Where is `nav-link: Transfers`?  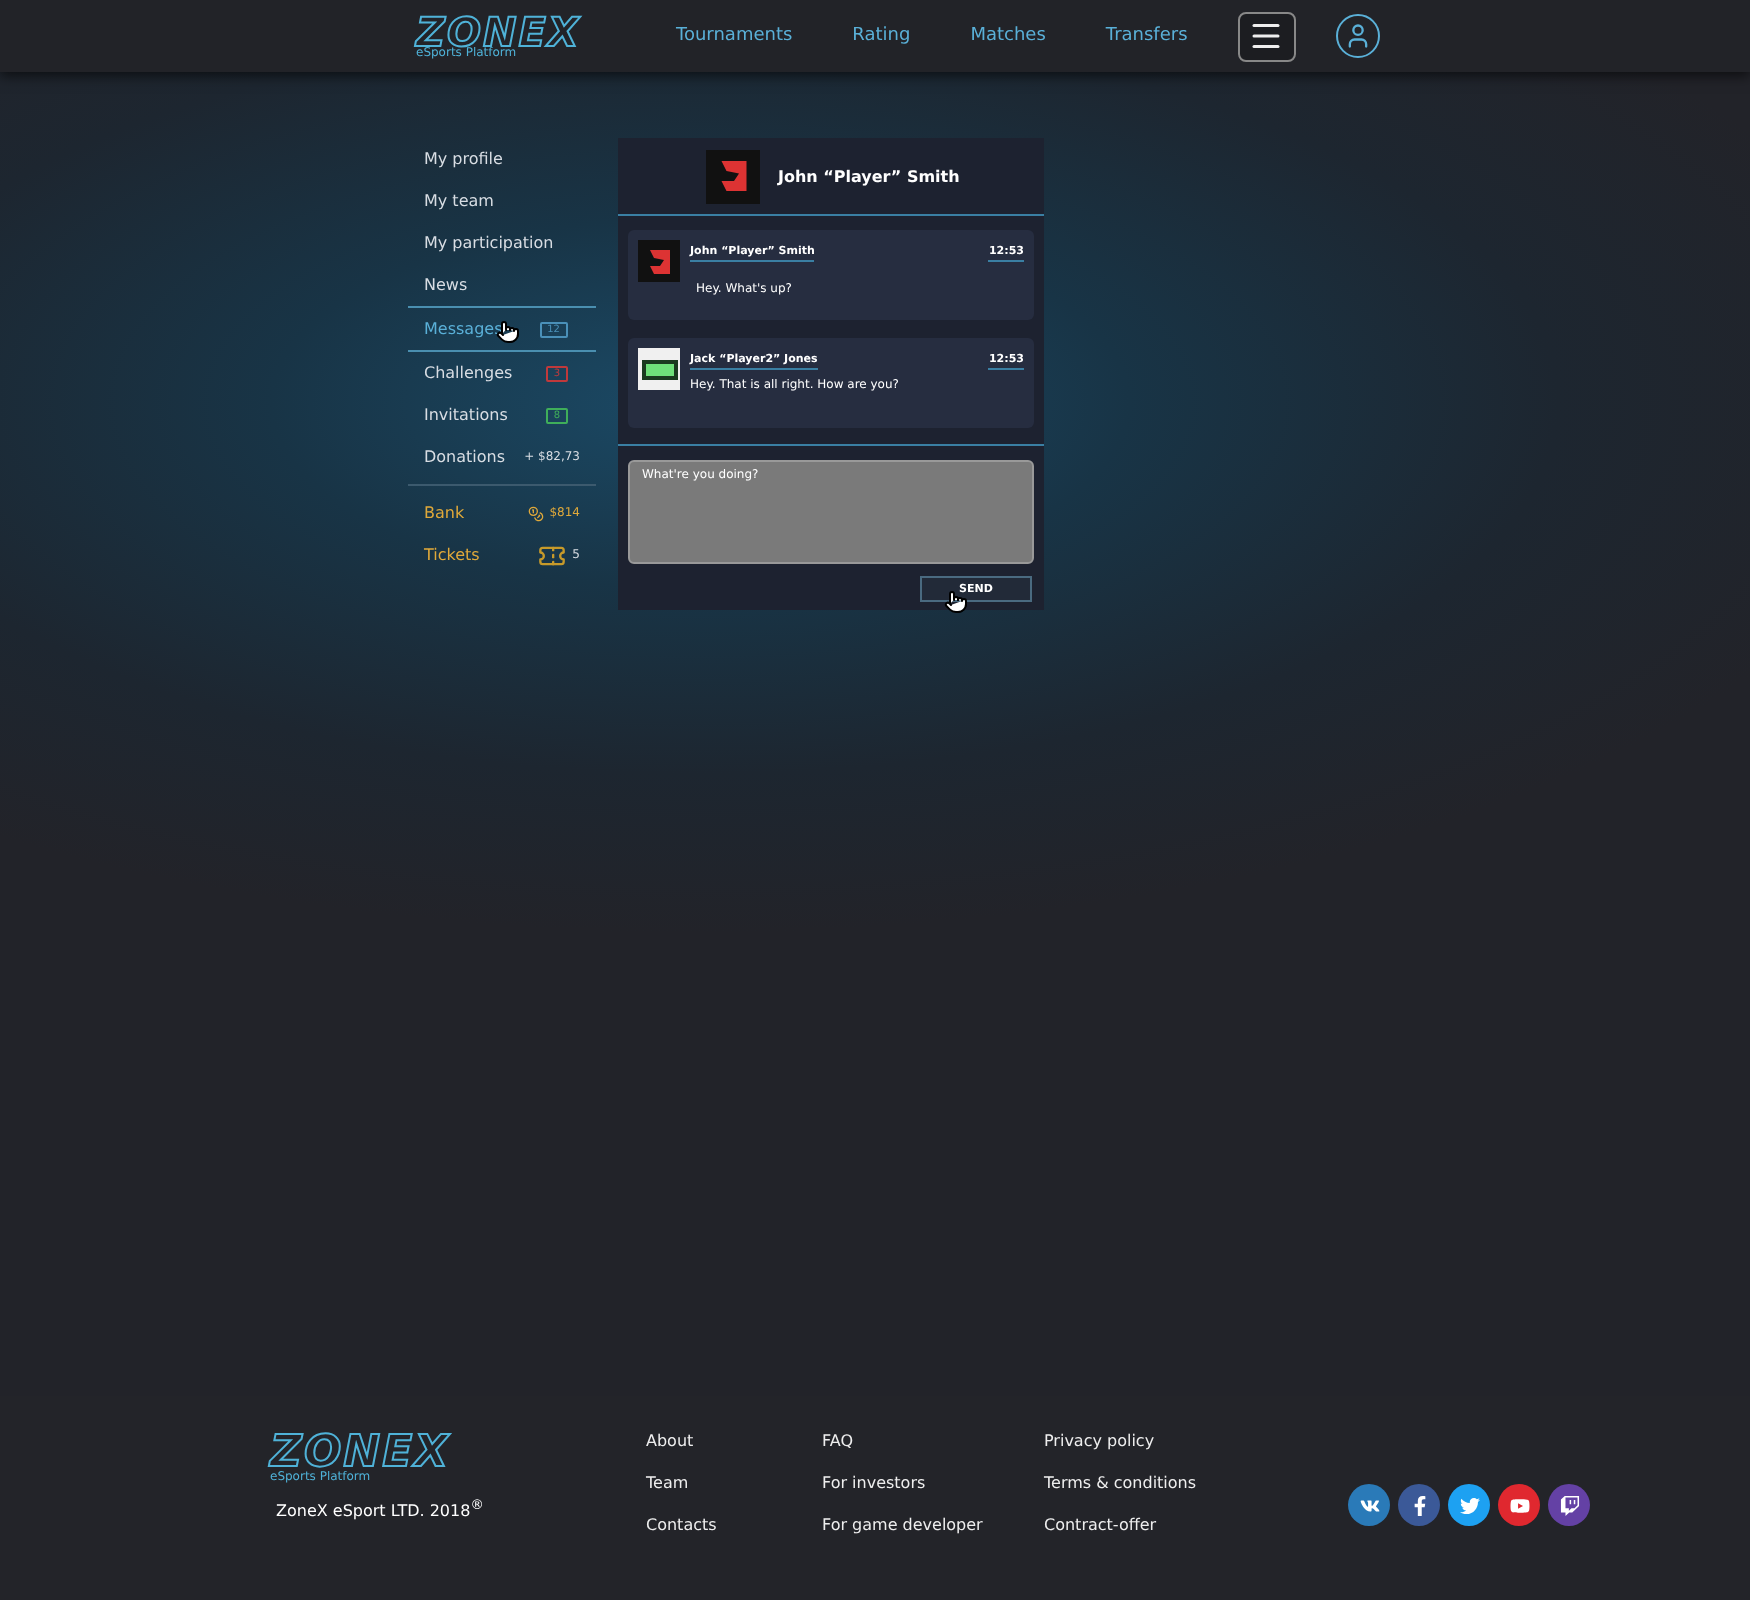
nav-link: Transfers is located at coordinates (1146, 36).